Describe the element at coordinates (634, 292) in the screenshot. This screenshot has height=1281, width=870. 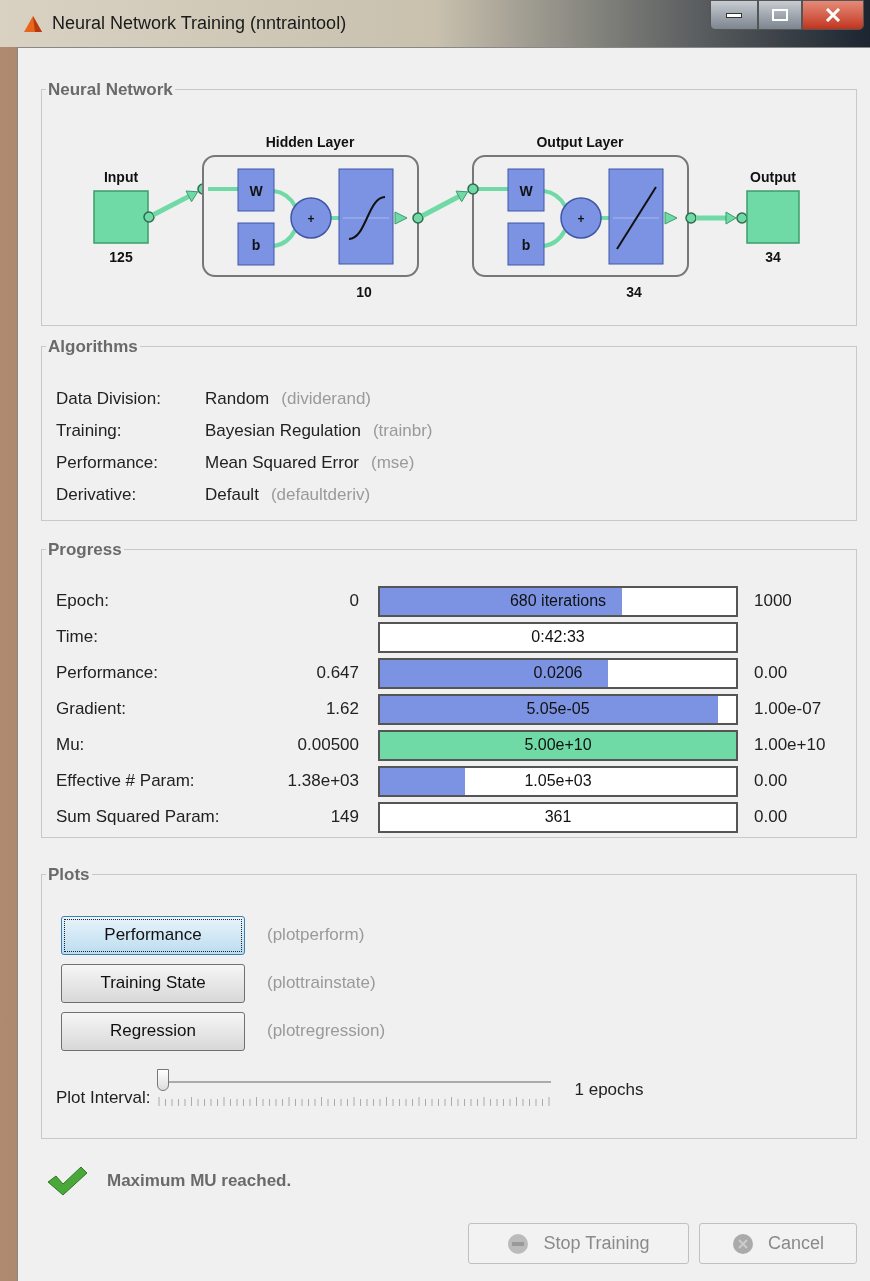
I see `layer-size: 34` at that location.